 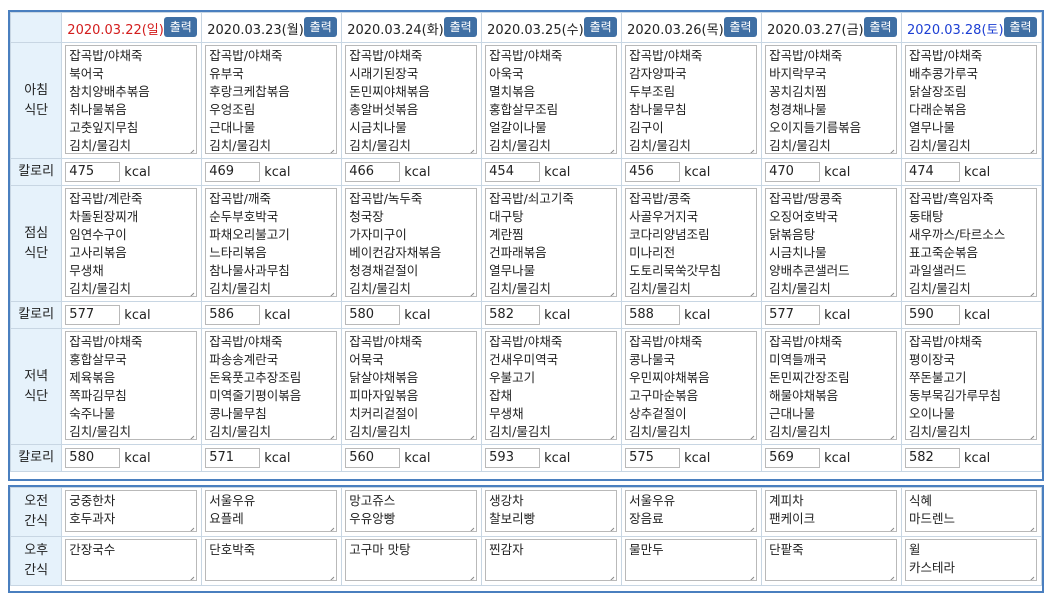 What do you see at coordinates (691, 99) in the screenshot?
I see `breakfast-menu-textarea: 잡곡밥/야채죽 감자양파국 두부조림 참나물무침 김구이 김치/물김치` at bounding box center [691, 99].